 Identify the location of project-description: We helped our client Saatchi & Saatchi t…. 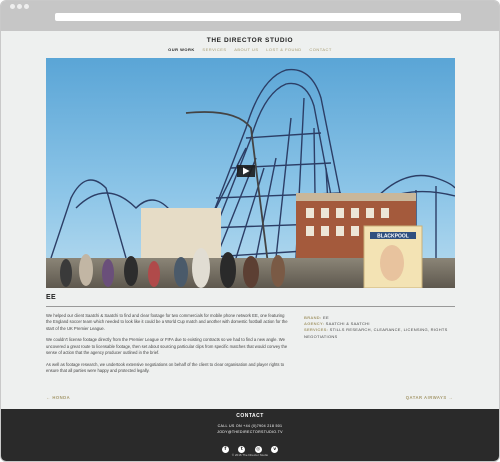
(168, 346).